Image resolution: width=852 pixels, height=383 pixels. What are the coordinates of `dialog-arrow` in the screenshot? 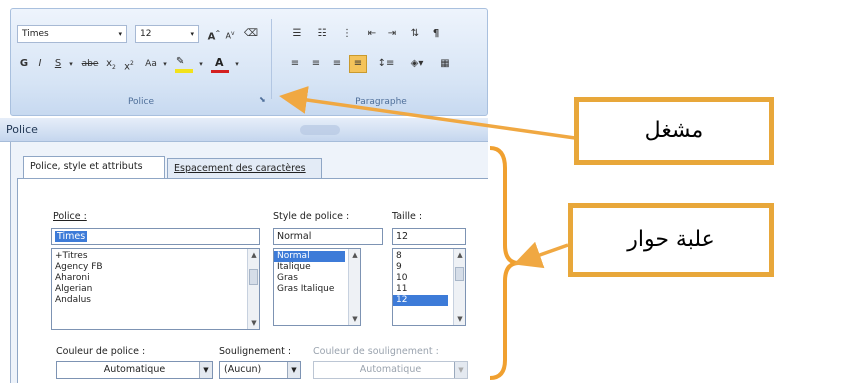 It's located at (541, 255).